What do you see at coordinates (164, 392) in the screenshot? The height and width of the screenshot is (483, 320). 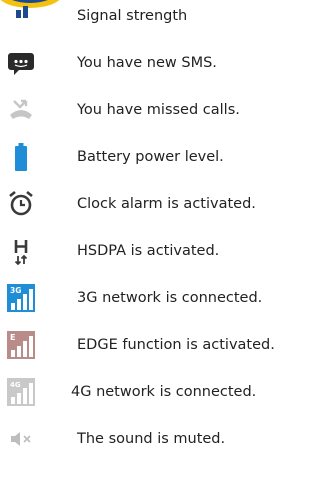 I see `legend-label: 4G network is connected.` at bounding box center [164, 392].